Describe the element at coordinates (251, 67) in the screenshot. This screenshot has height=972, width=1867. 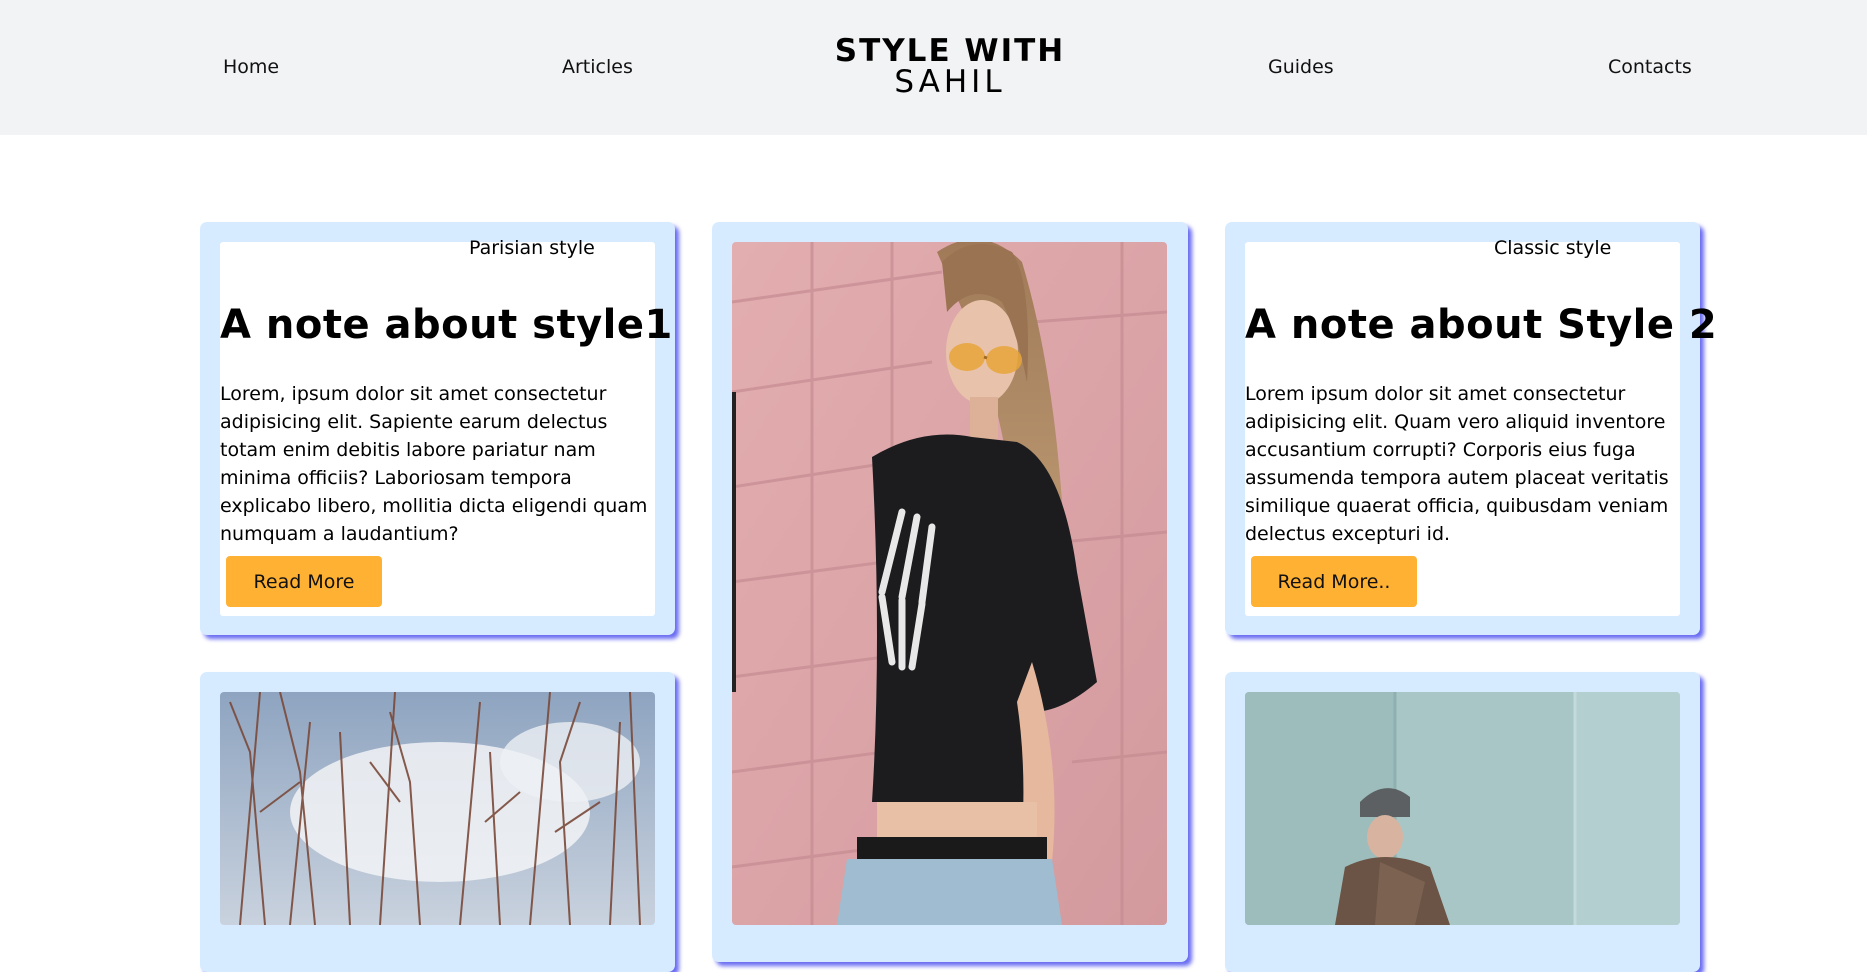
I see `nav-home-link: Home` at that location.